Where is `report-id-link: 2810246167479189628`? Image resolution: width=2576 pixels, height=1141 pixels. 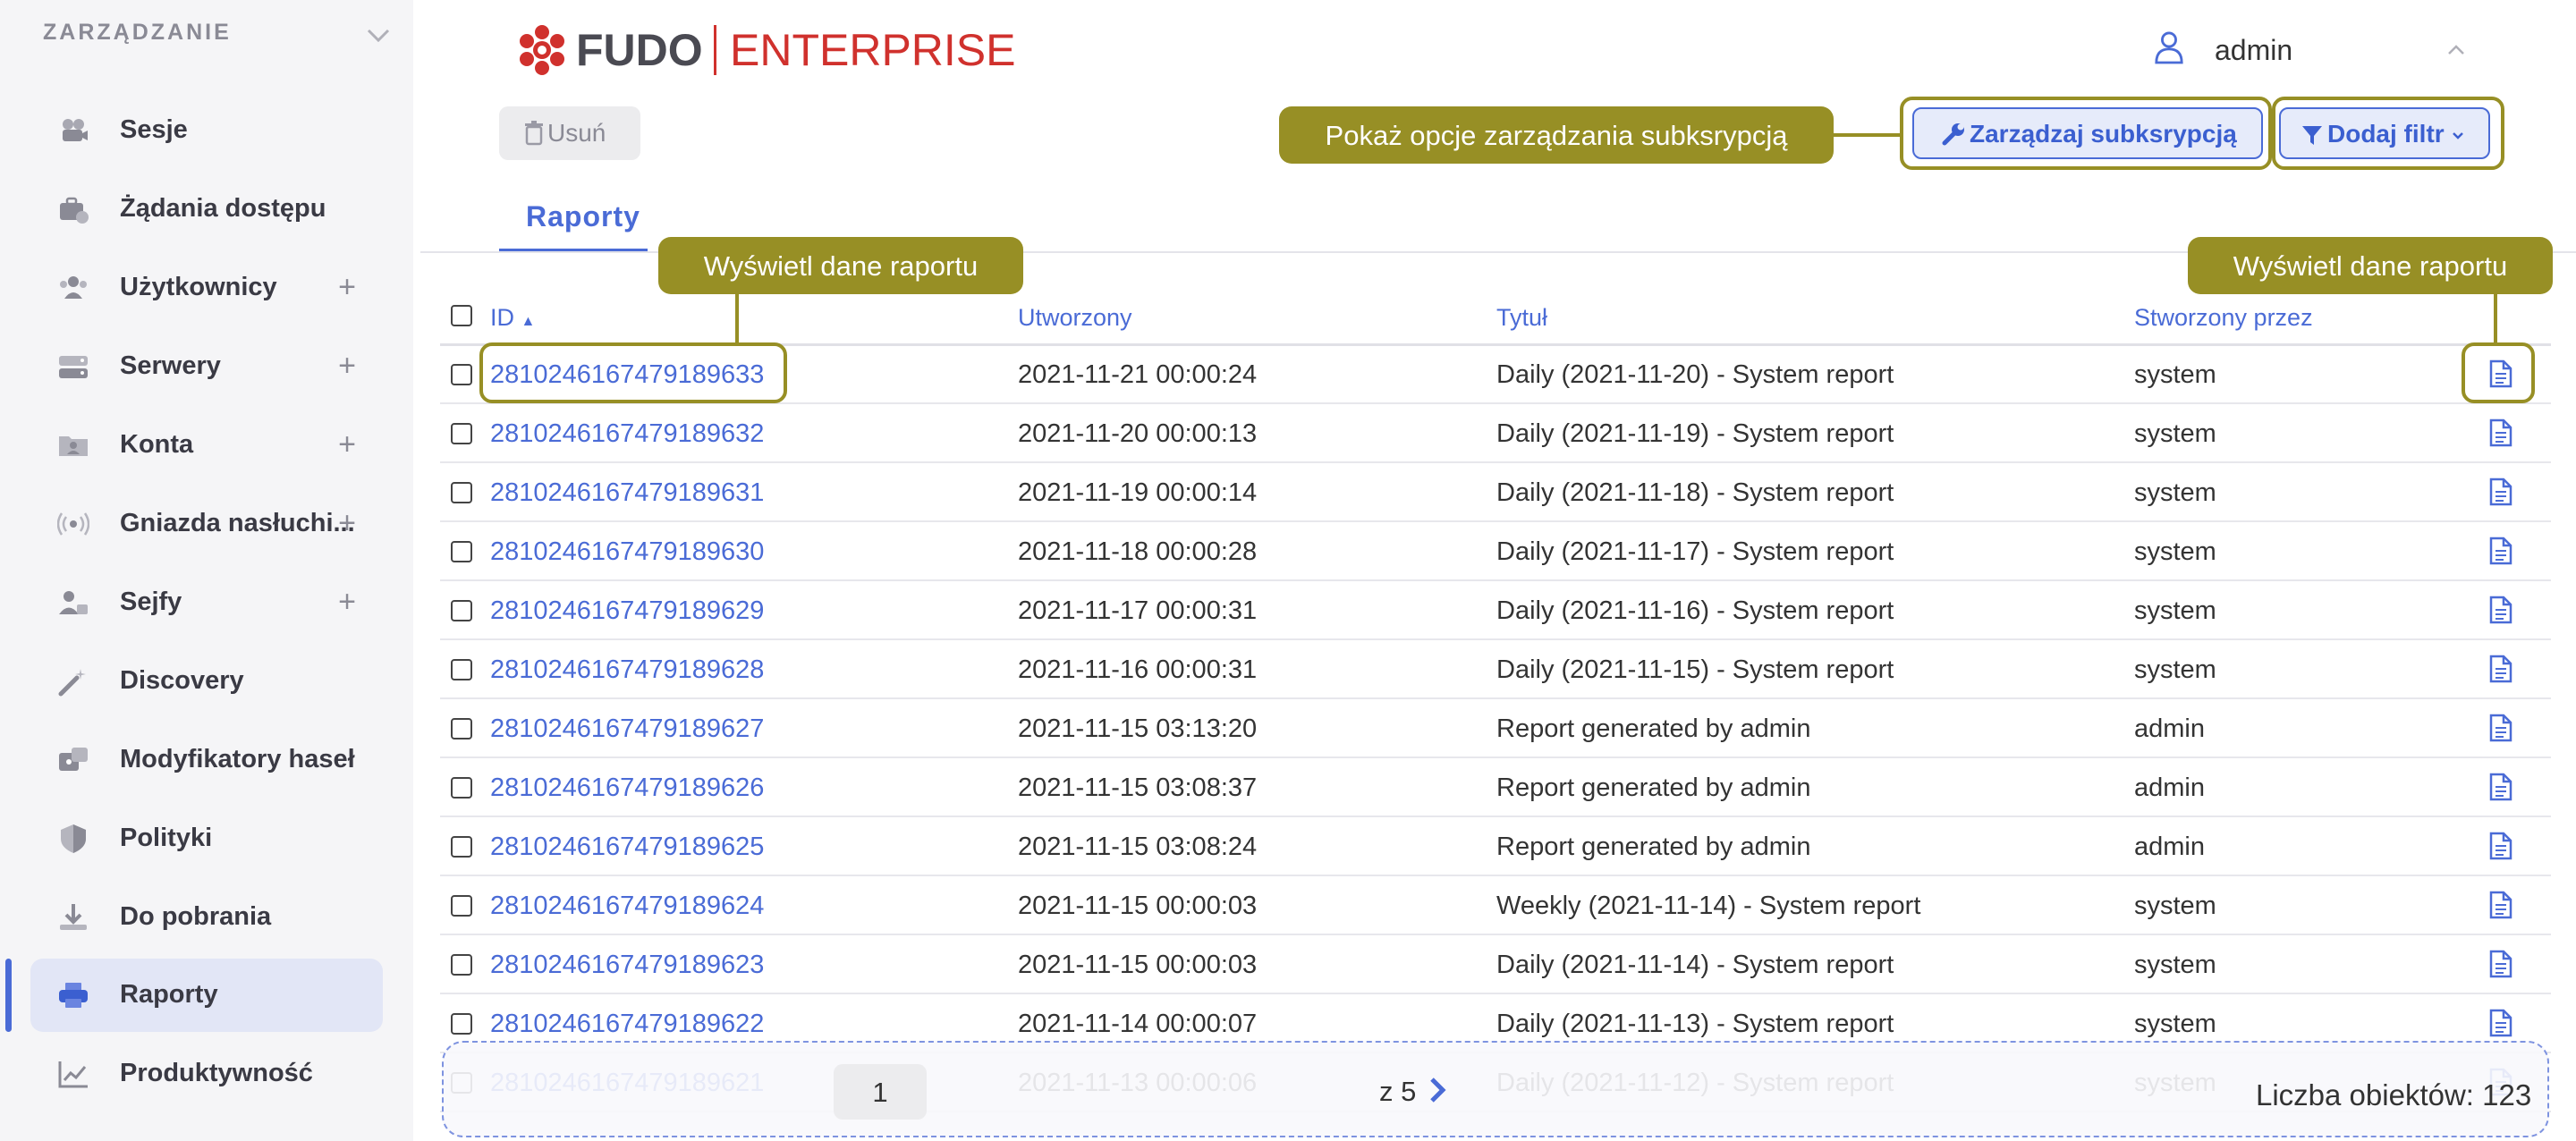 report-id-link: 2810246167479189628 is located at coordinates (627, 670).